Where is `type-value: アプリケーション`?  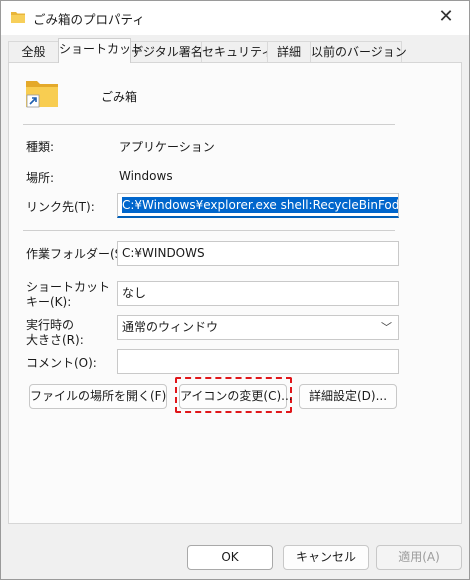
type-value: アプリケーション is located at coordinates (167, 147).